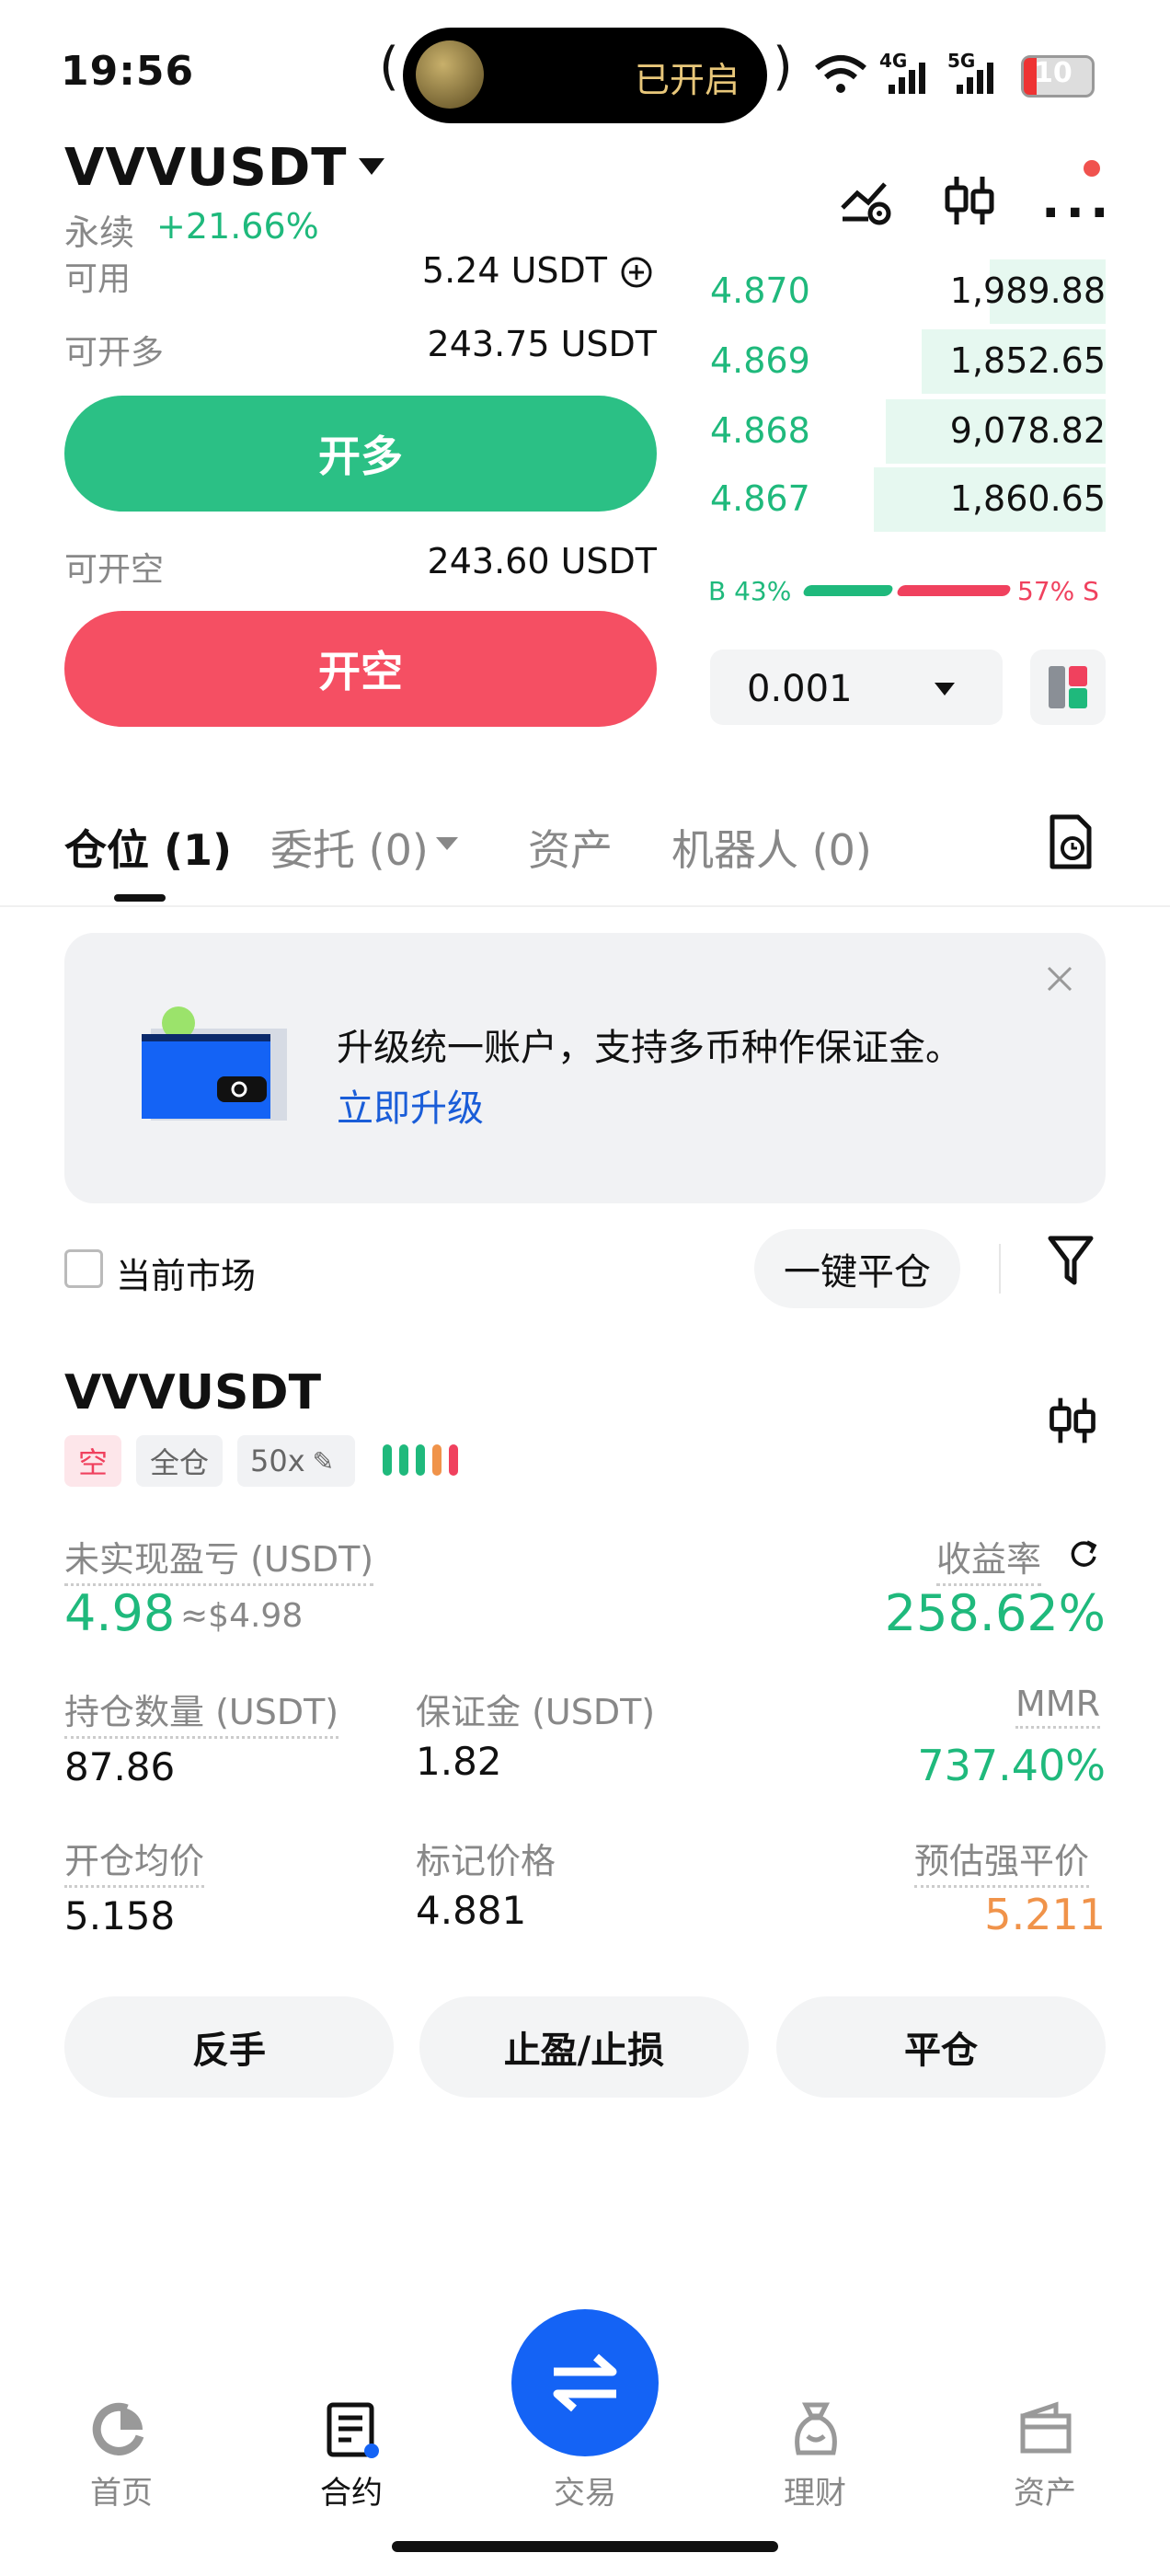  Describe the element at coordinates (92, 1461) in the screenshot. I see `side-tag: 空` at that location.